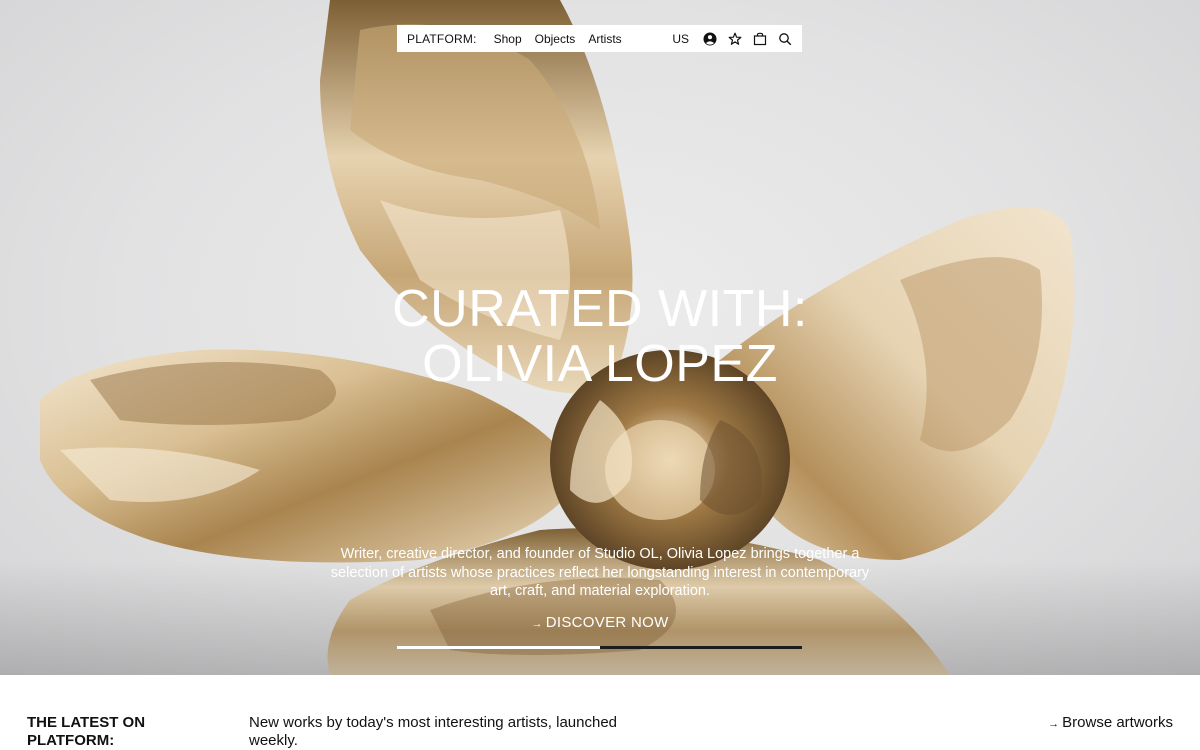 The image size is (1200, 750). I want to click on search-icon, so click(785, 39).